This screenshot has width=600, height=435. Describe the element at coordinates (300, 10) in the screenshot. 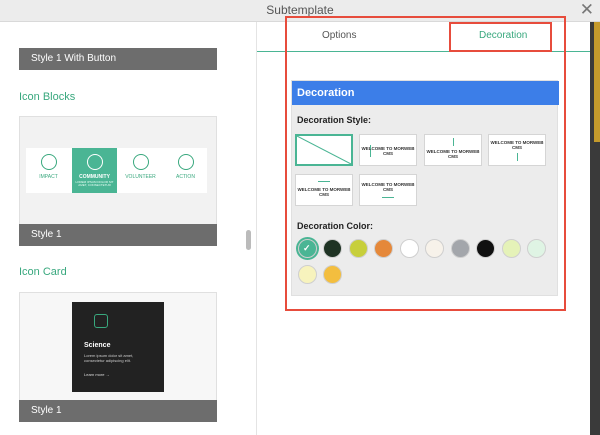

I see `modal-title: Subtemplate` at that location.